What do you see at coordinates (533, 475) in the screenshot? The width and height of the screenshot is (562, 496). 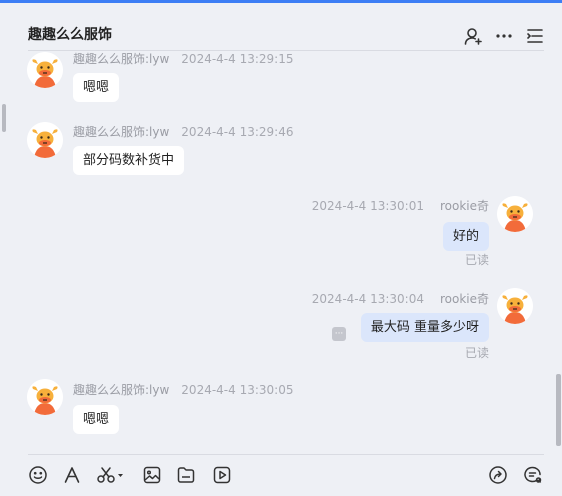 I see `chat-settings-icon` at bounding box center [533, 475].